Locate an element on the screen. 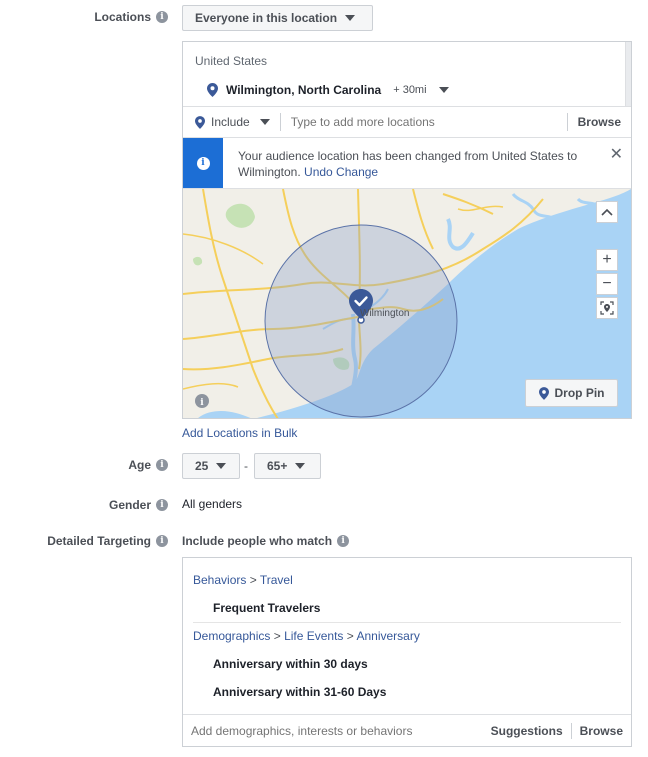  location-search-row: Include Browse is located at coordinates (407, 122).